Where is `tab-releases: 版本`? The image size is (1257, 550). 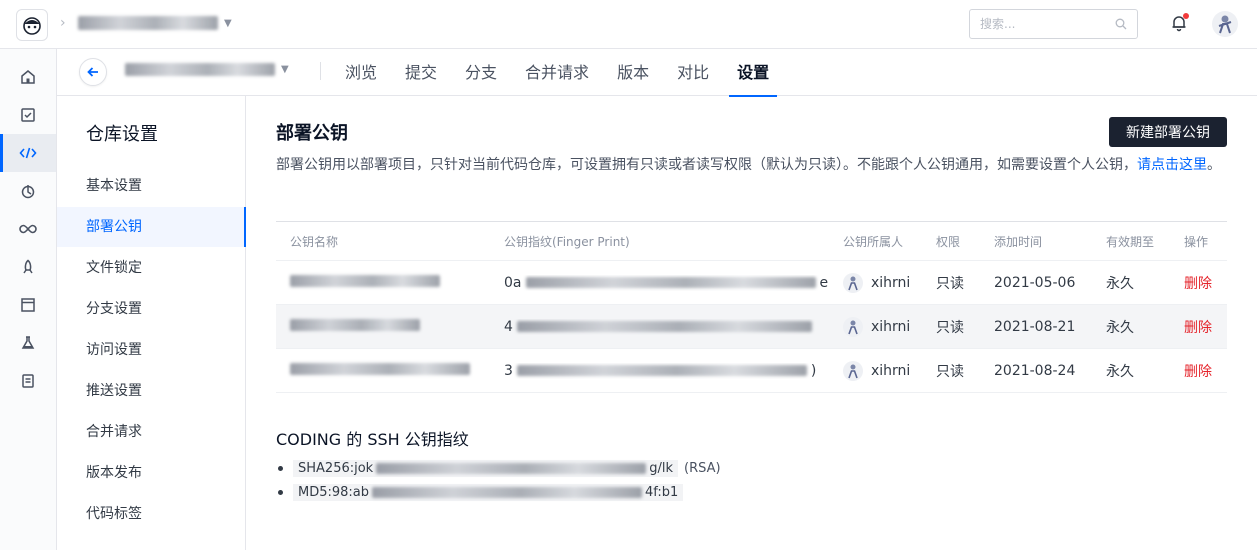
tab-releases: 版本 is located at coordinates (633, 72).